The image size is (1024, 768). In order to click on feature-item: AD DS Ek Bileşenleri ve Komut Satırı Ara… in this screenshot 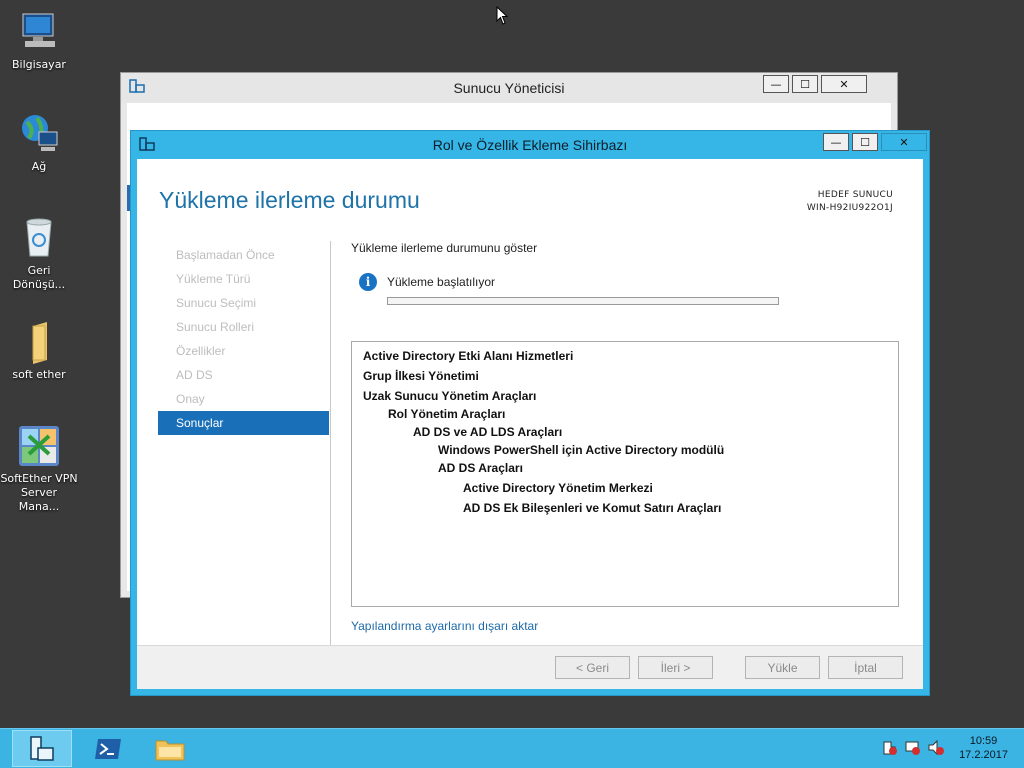, I will do `click(592, 508)`.